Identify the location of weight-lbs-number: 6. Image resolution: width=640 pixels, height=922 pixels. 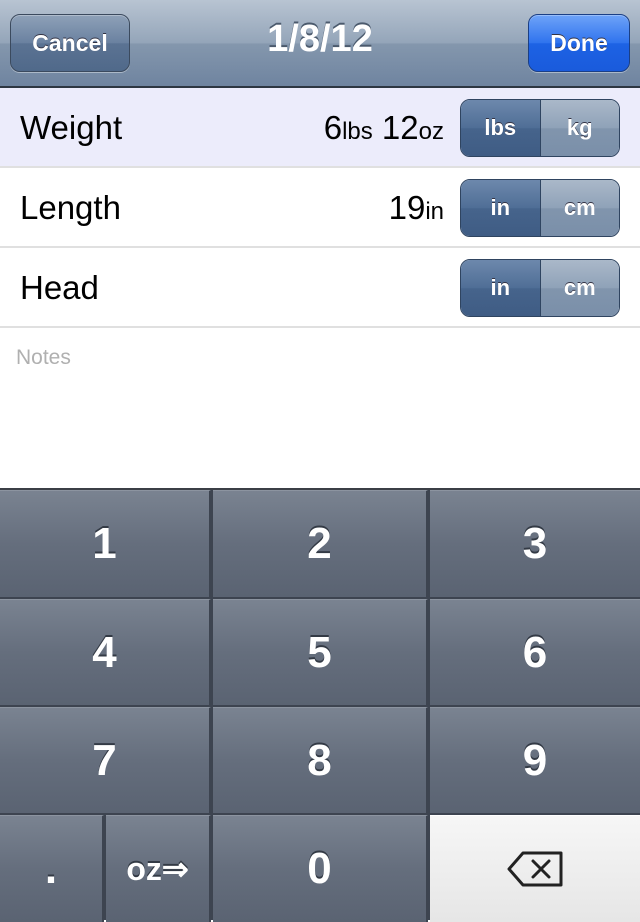
(333, 127).